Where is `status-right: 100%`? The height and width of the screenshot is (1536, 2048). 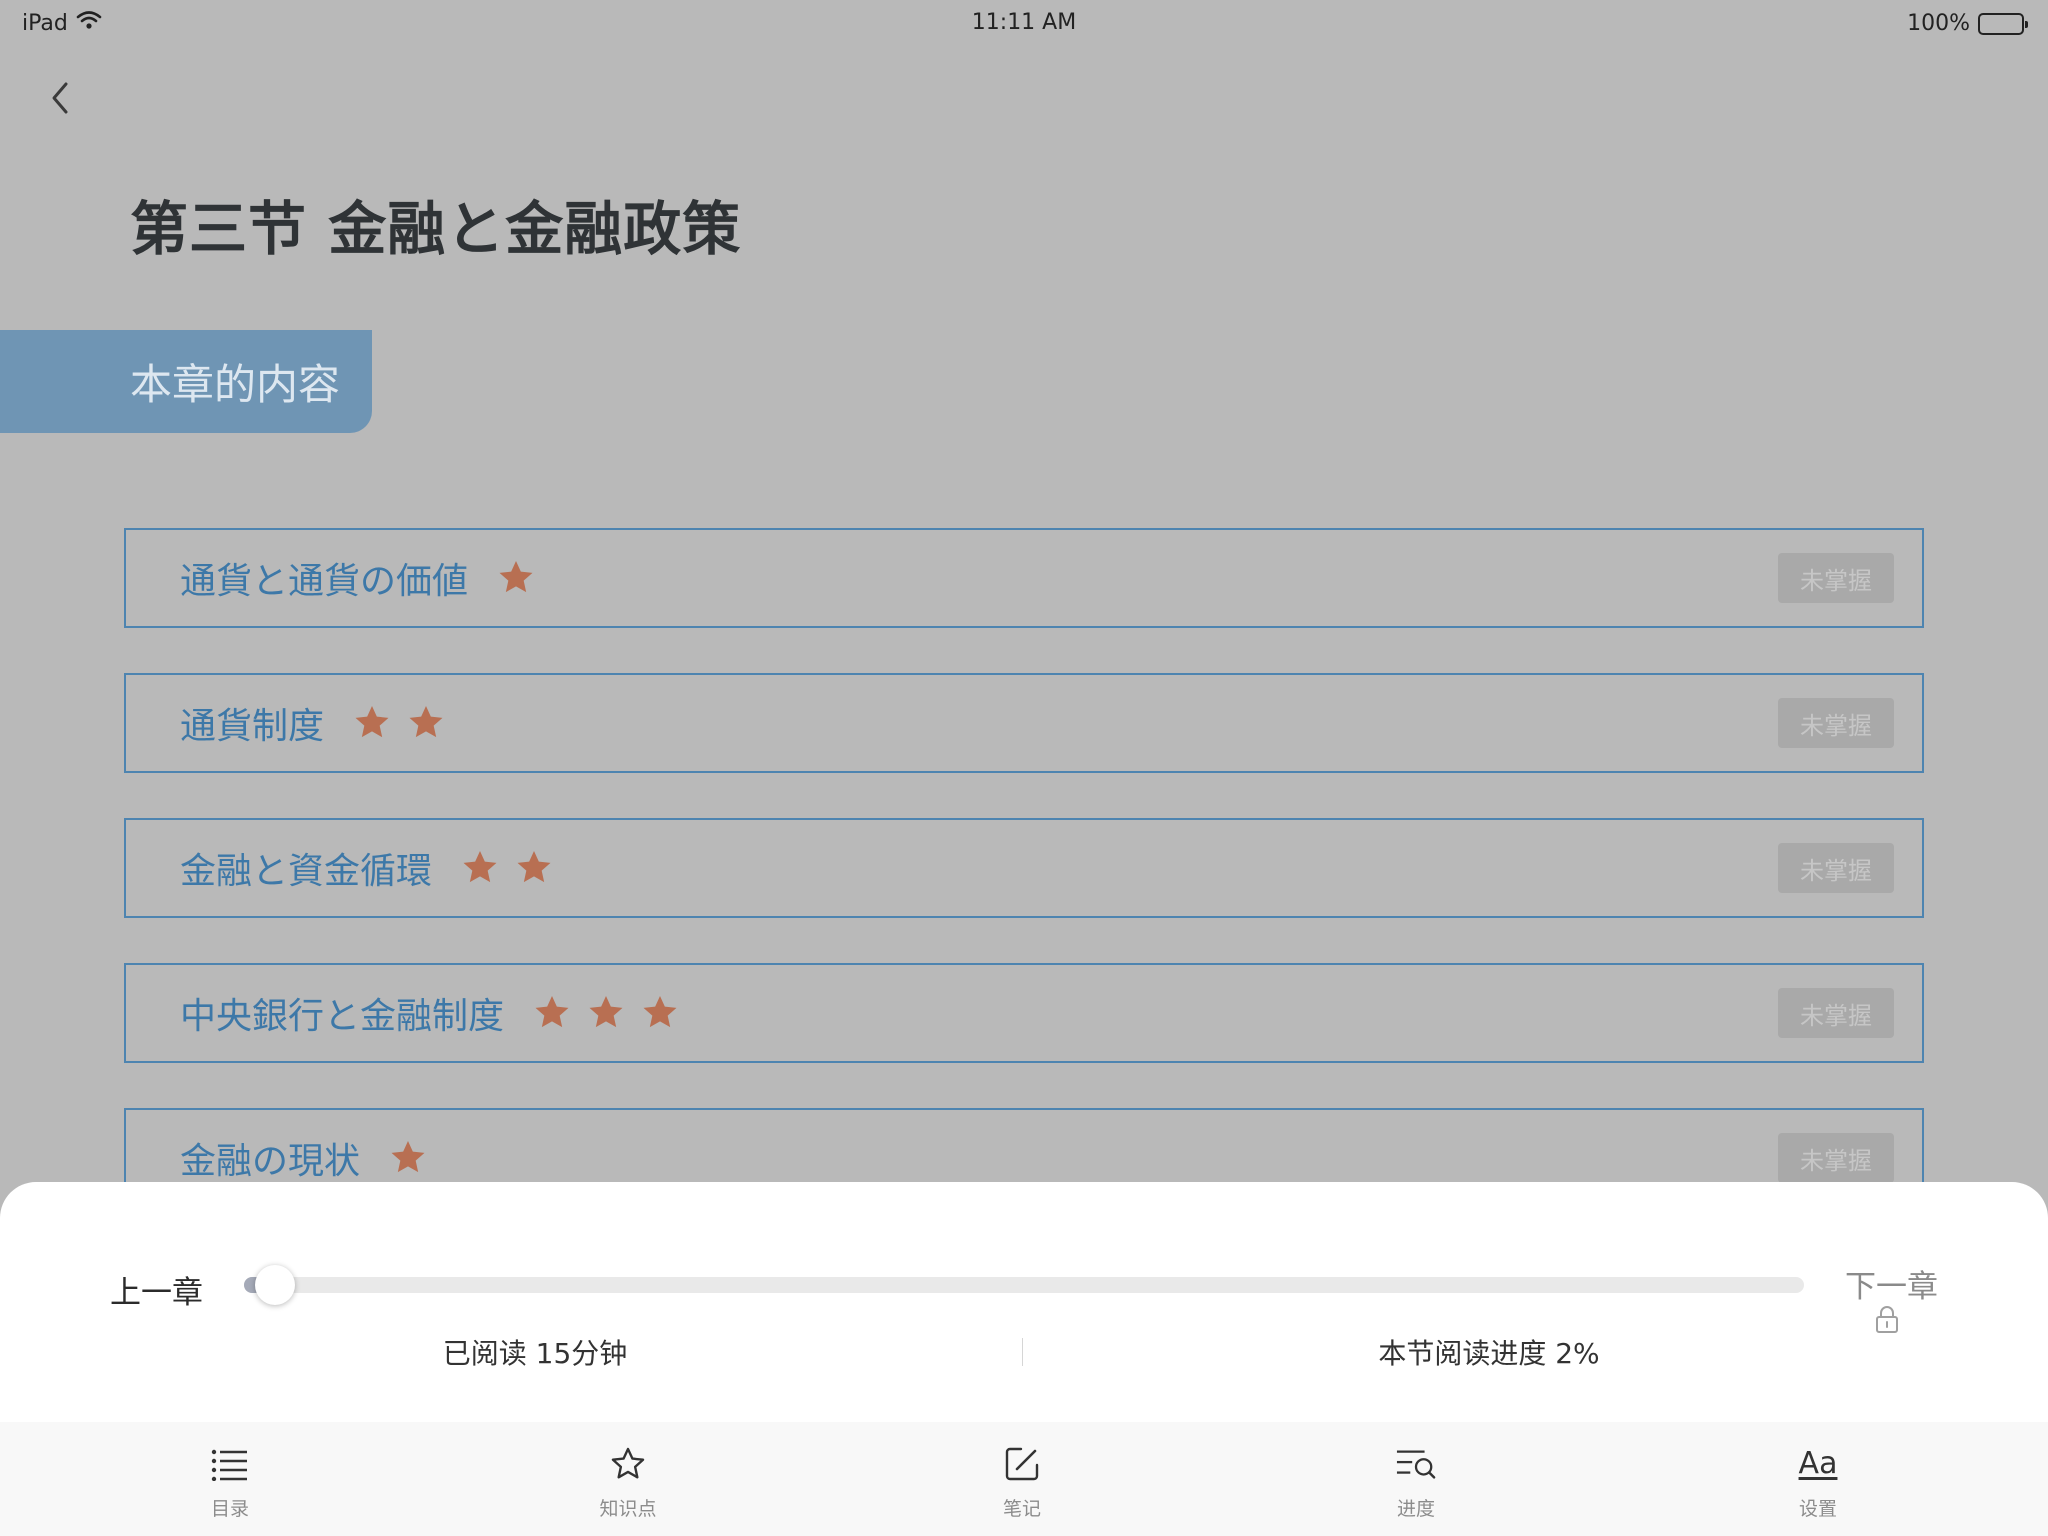 status-right: 100% is located at coordinates (1967, 23).